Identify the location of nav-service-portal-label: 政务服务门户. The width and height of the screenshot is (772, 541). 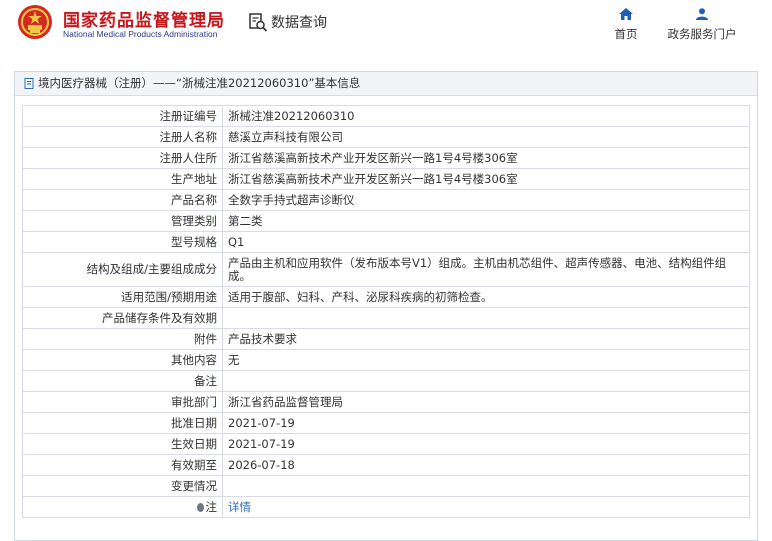
(702, 34).